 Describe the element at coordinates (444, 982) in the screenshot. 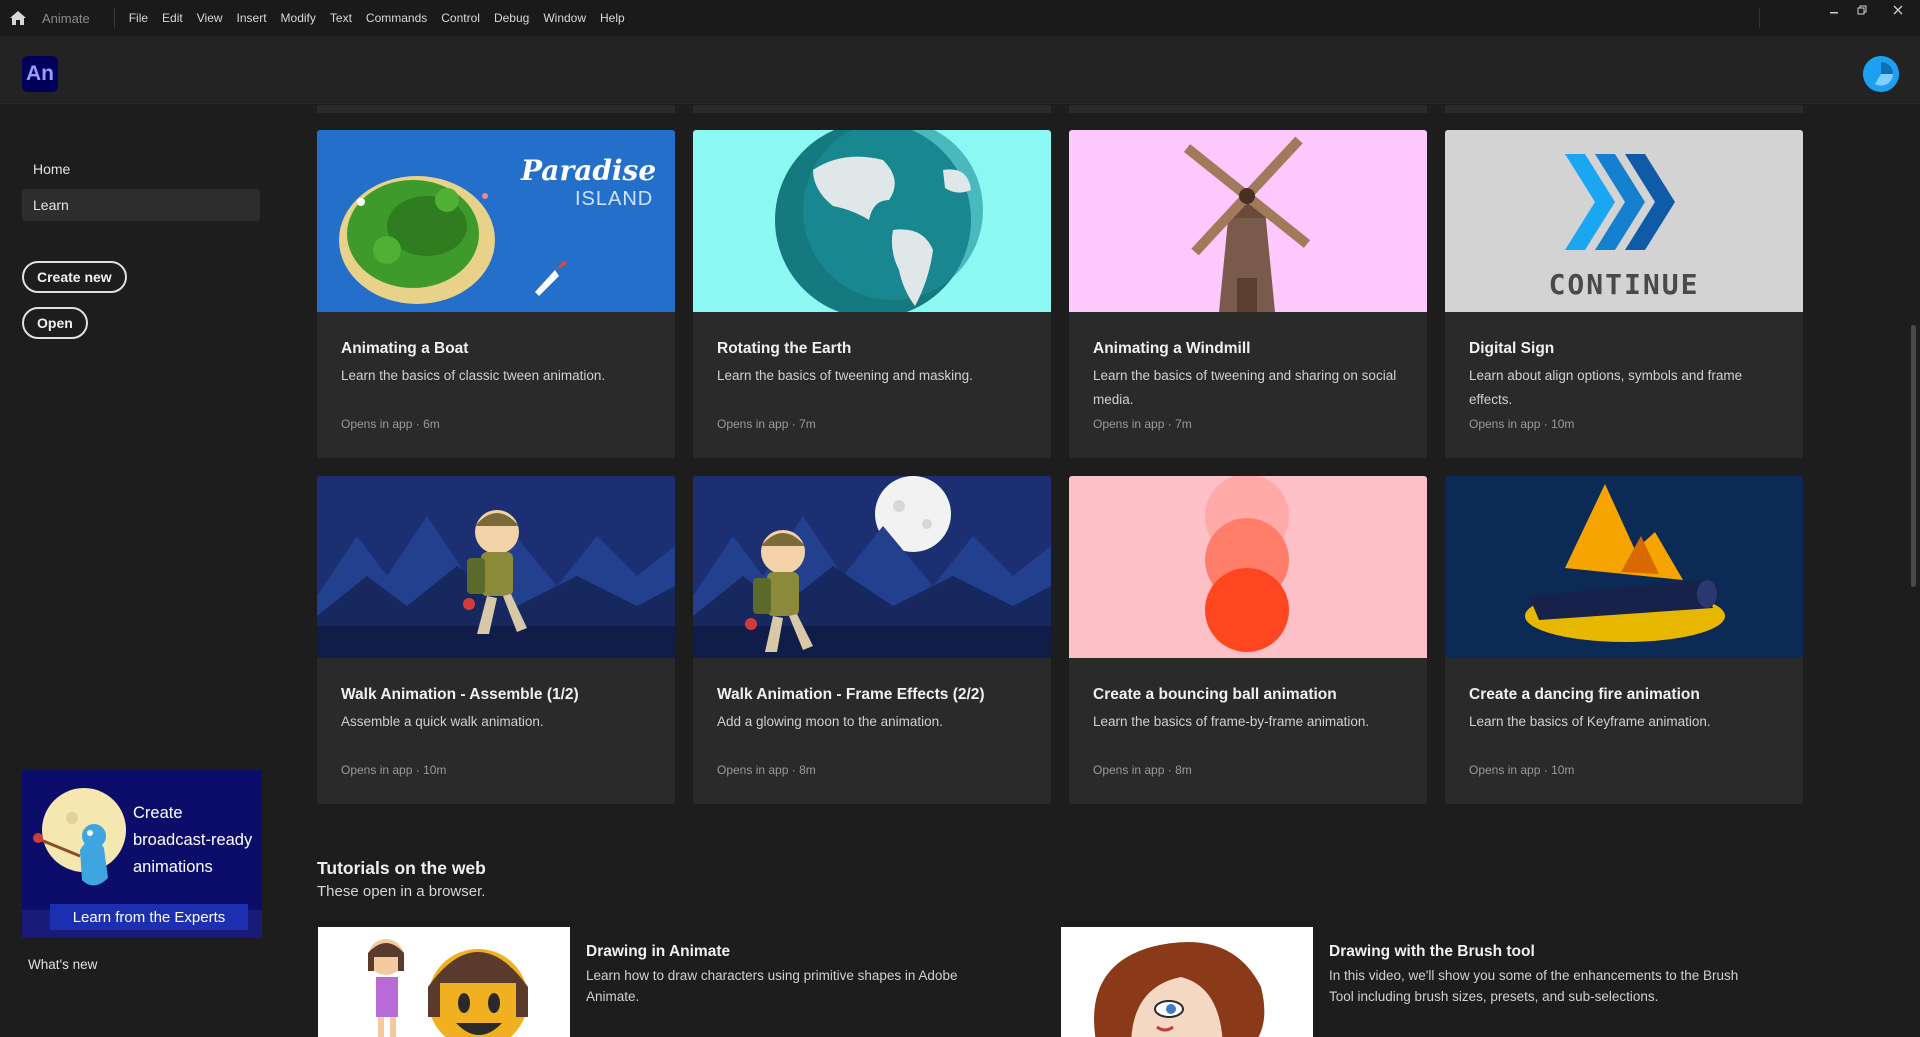

I see `drawing-characters-image` at that location.